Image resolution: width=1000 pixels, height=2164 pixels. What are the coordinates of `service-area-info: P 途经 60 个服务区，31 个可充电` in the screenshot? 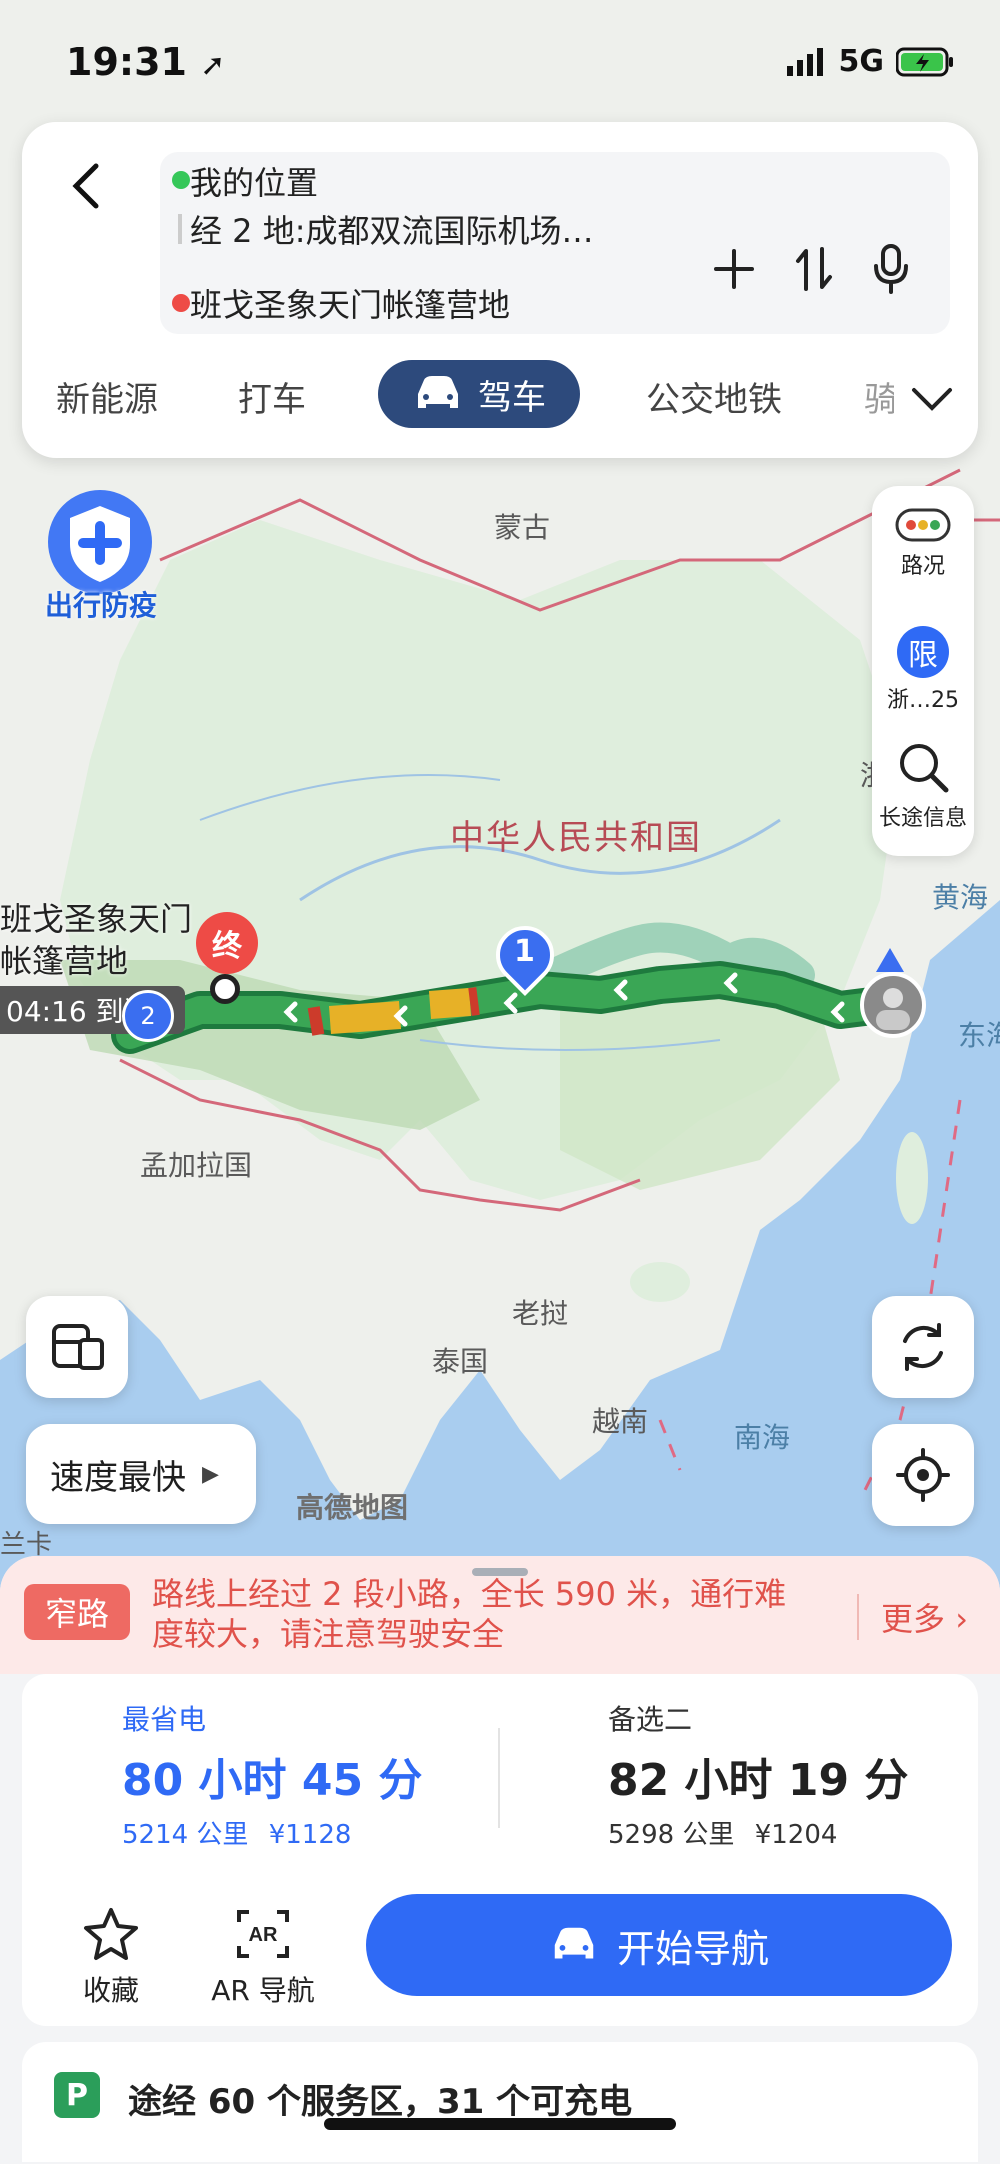 It's located at (500, 2102).